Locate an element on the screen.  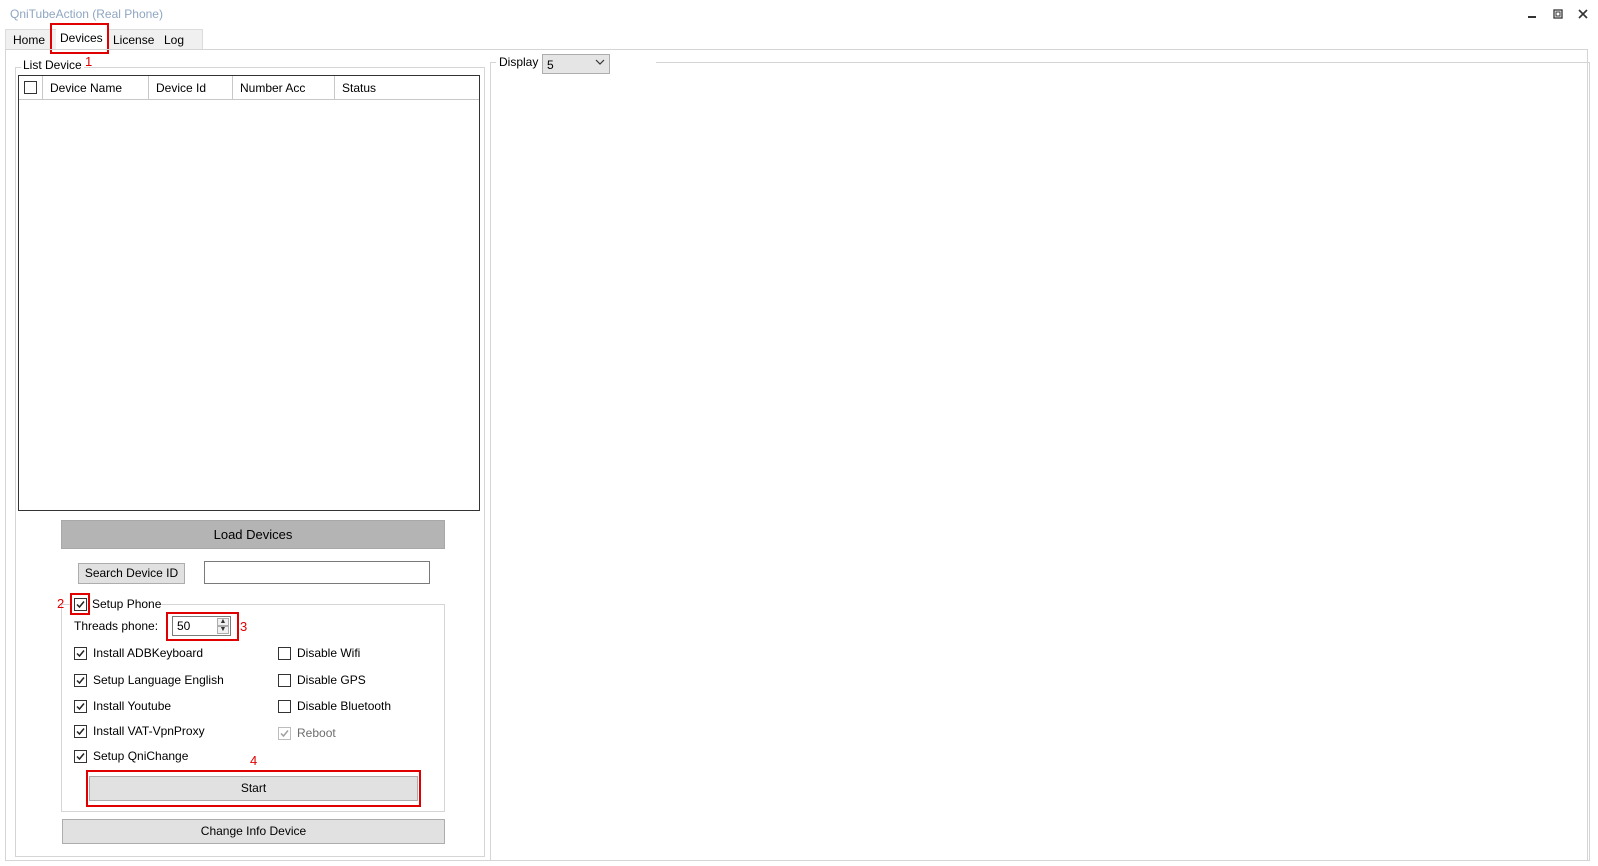
device-list-view: Device Name Device Id Number Acc Status is located at coordinates (249, 293).